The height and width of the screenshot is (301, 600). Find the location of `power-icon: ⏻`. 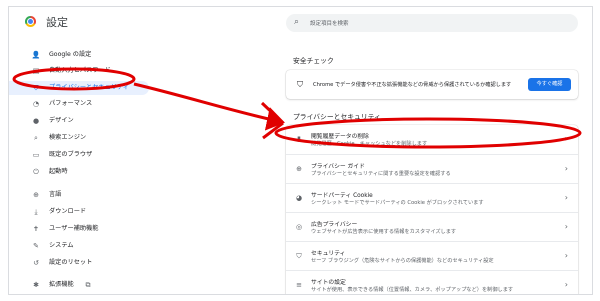

power-icon: ⏻ is located at coordinates (36, 172).